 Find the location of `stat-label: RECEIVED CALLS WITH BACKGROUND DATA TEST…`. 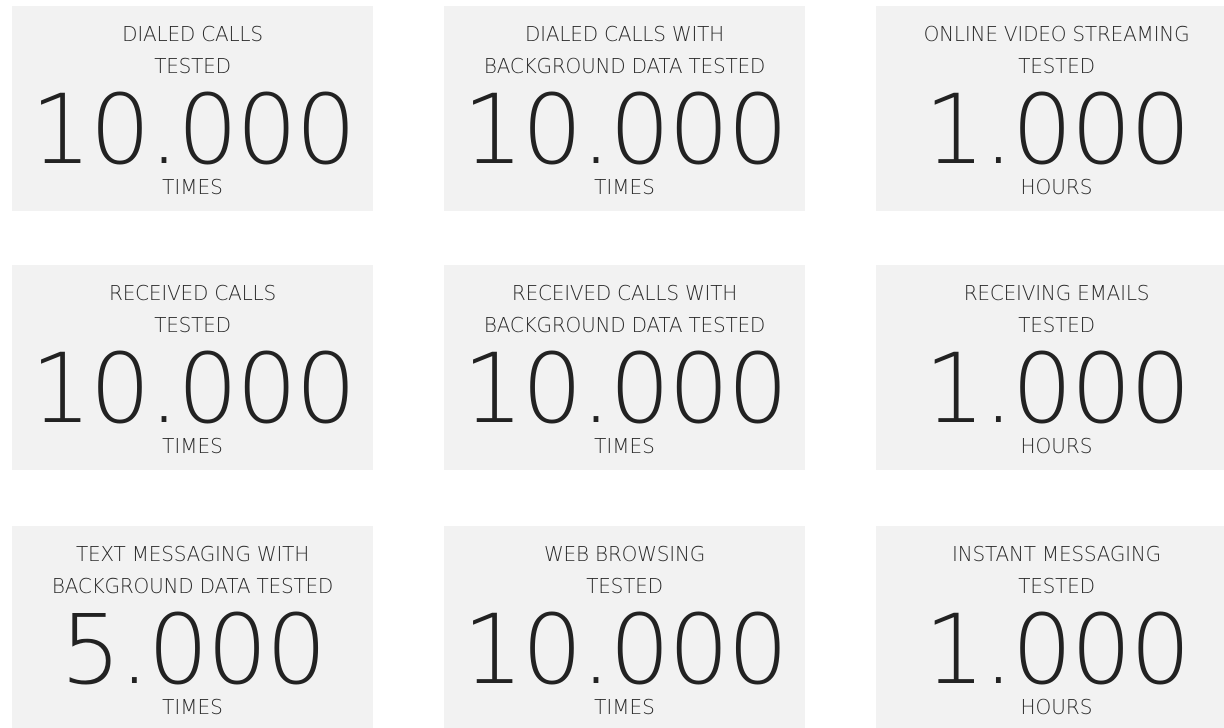

stat-label: RECEIVED CALLS WITH BACKGROUND DATA TEST… is located at coordinates (624, 309).